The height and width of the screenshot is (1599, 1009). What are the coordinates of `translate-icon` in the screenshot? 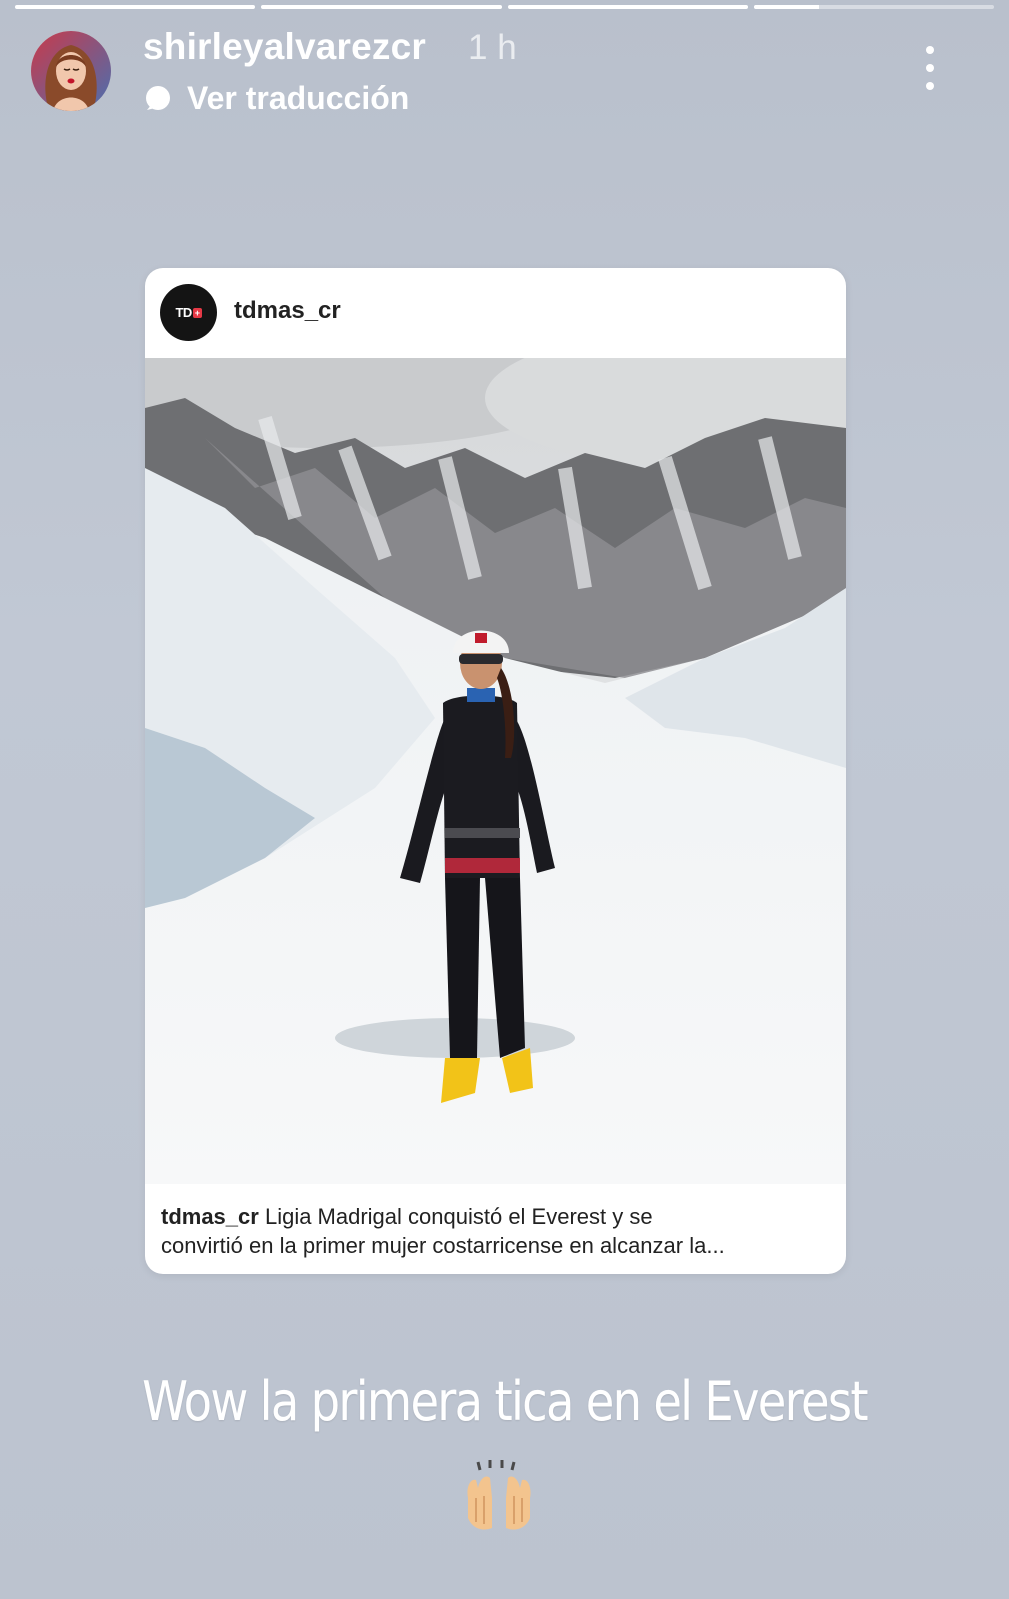 It's located at (158, 97).